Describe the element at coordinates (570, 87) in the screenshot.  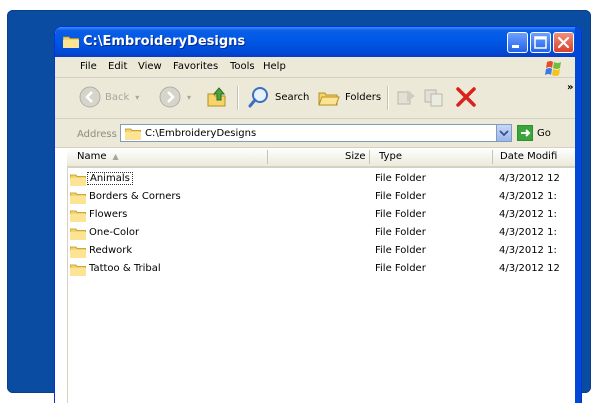
I see `toolbar-more-chevron-icon: »` at that location.